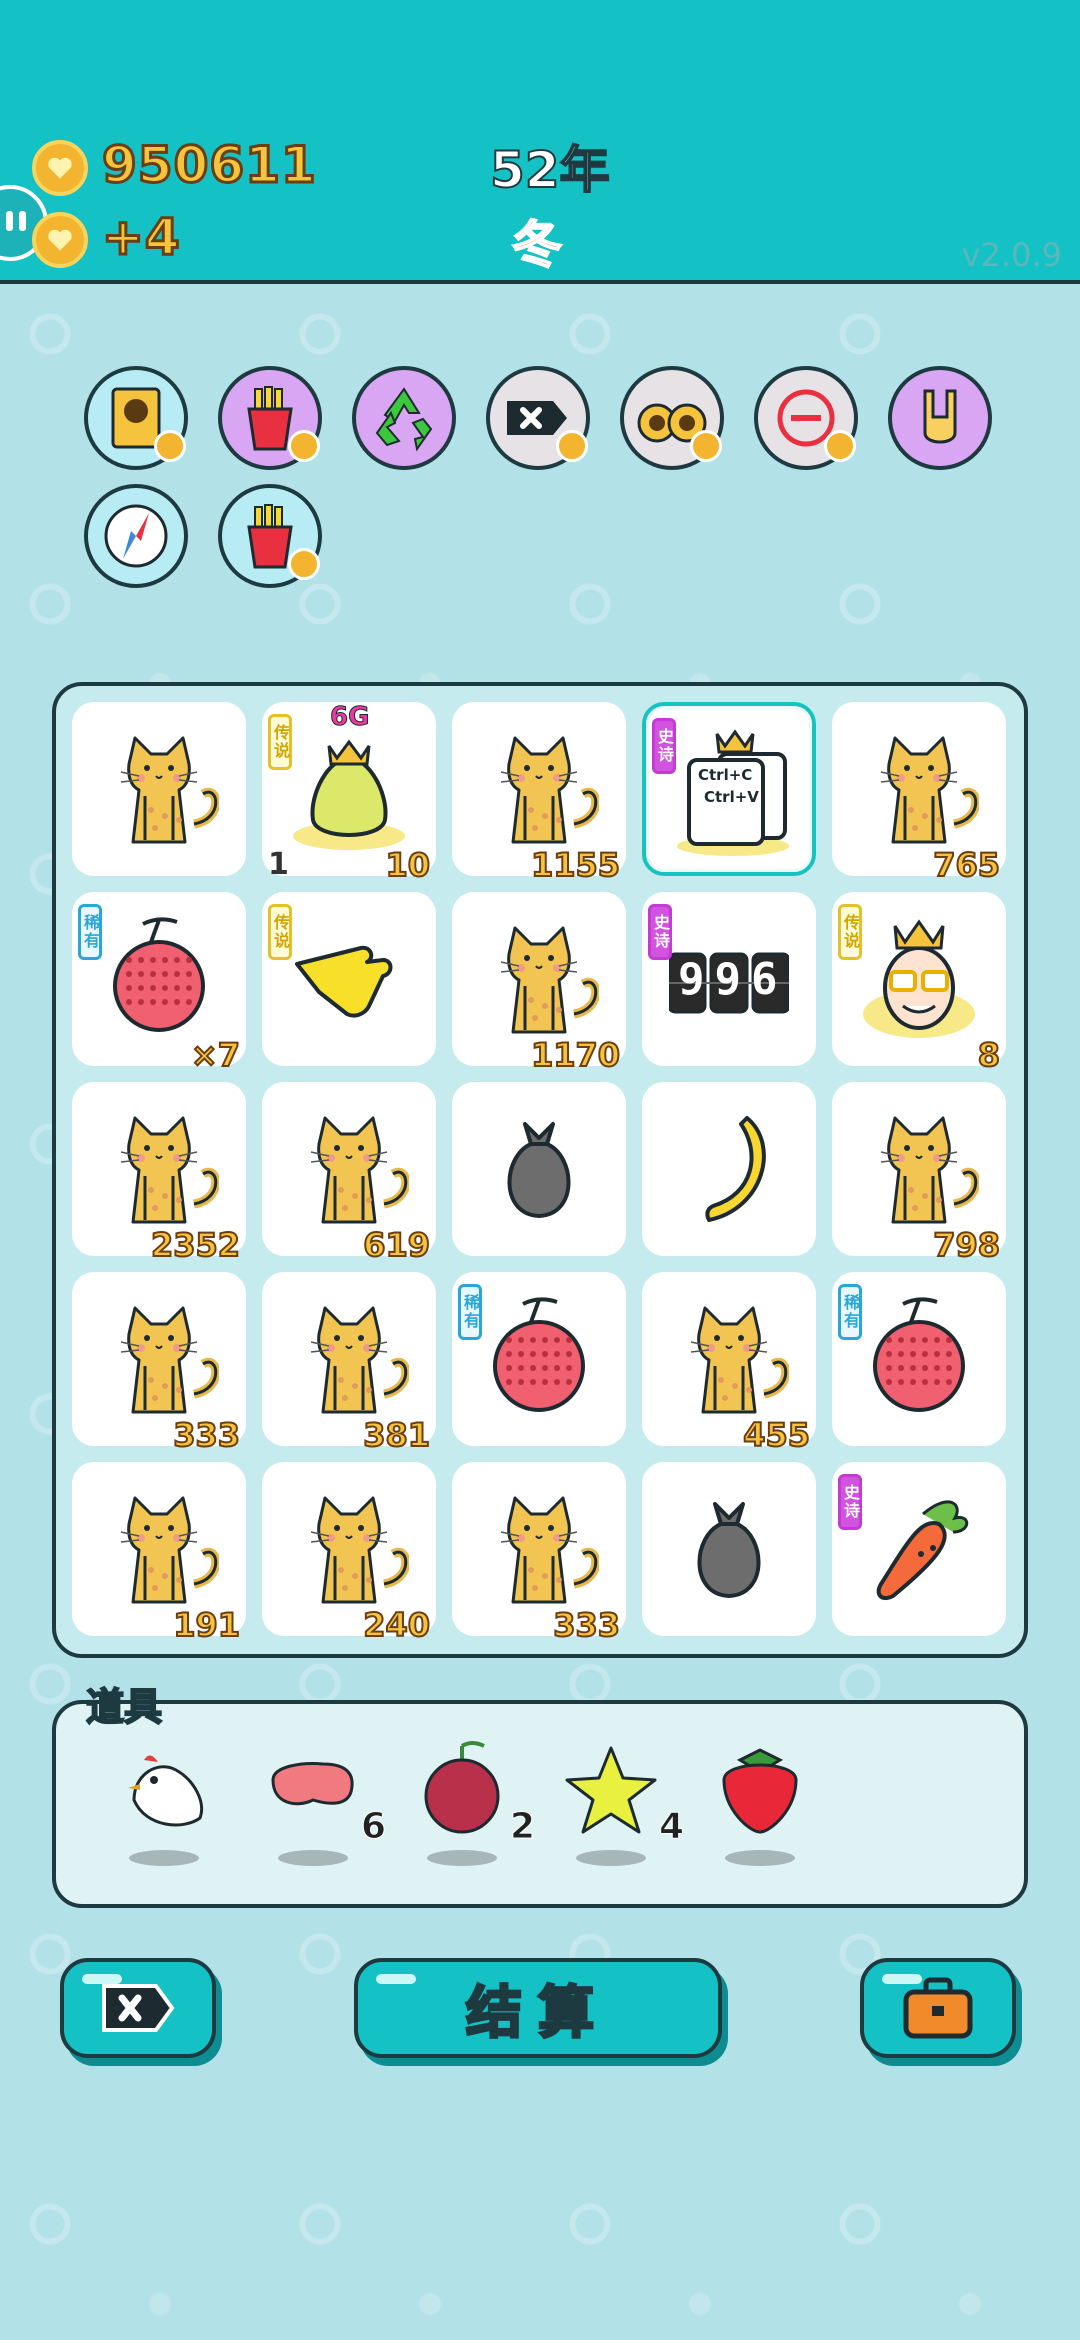 The height and width of the screenshot is (2340, 1080). I want to click on compass-icon, so click(136, 536).